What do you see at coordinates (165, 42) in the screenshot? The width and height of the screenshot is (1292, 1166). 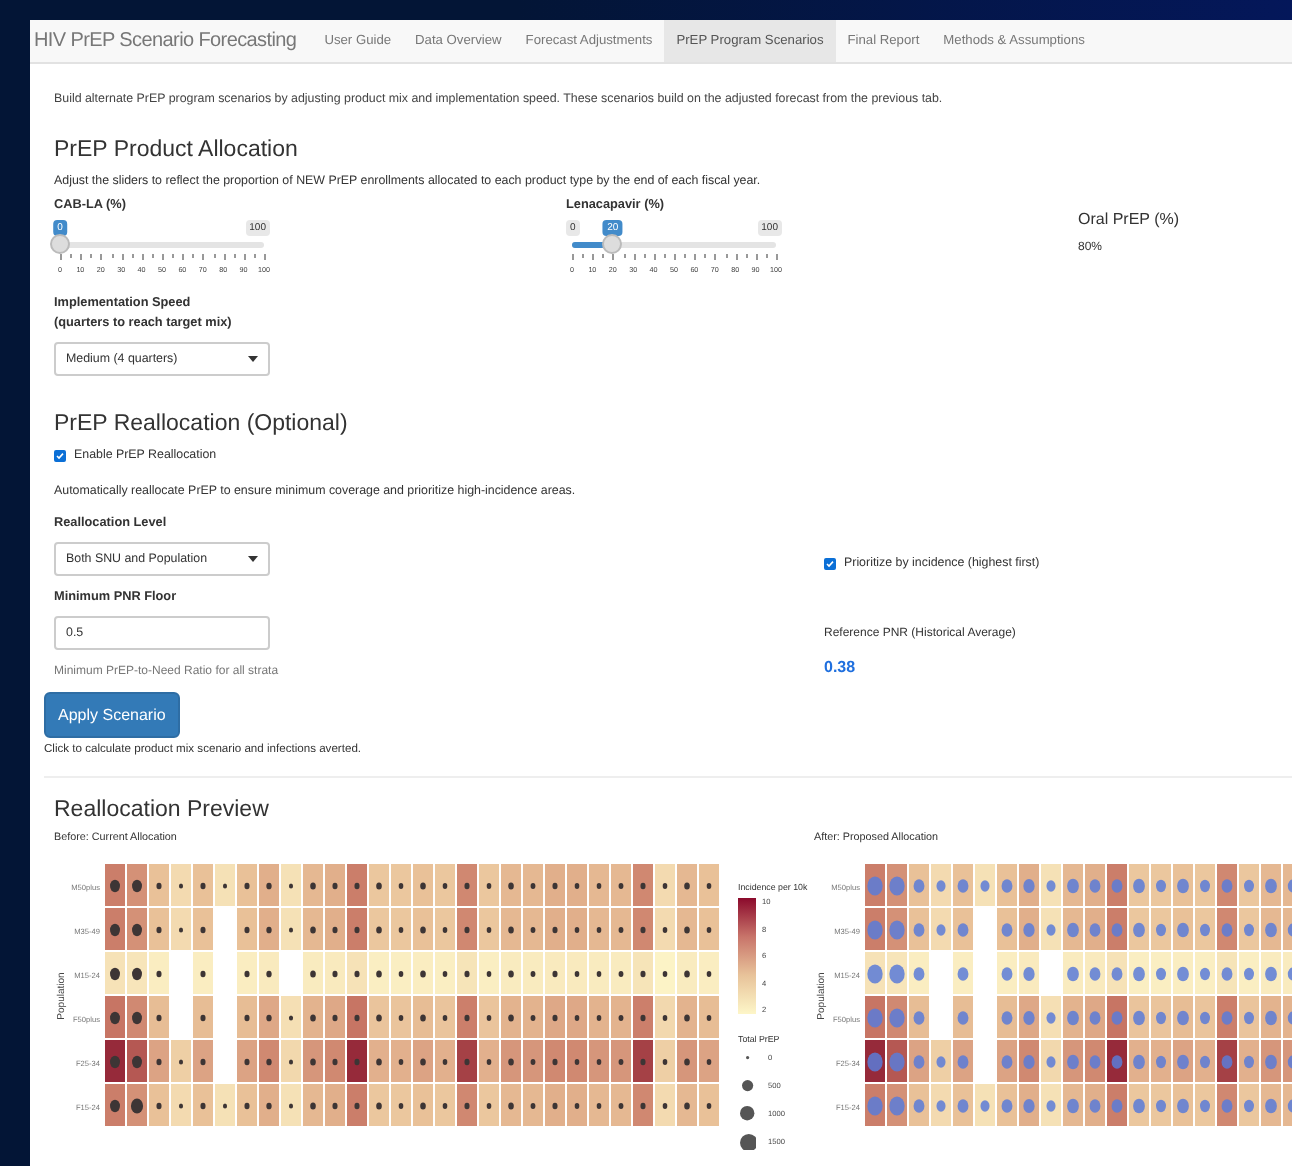 I see `app-title: HIV PrEP Scenario Forecasting` at bounding box center [165, 42].